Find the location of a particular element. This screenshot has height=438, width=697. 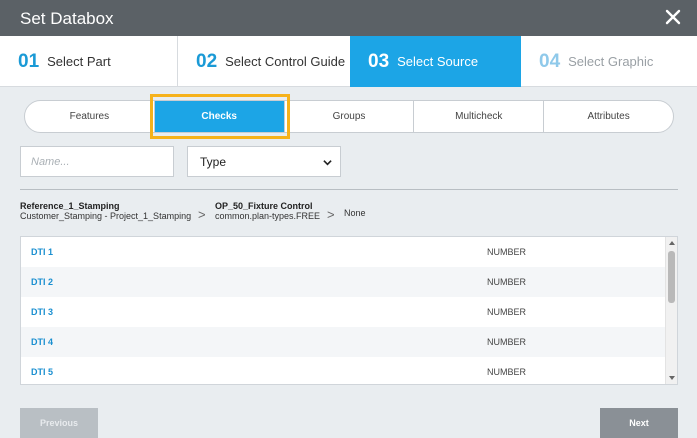

step-label: Select Part is located at coordinates (79, 61).